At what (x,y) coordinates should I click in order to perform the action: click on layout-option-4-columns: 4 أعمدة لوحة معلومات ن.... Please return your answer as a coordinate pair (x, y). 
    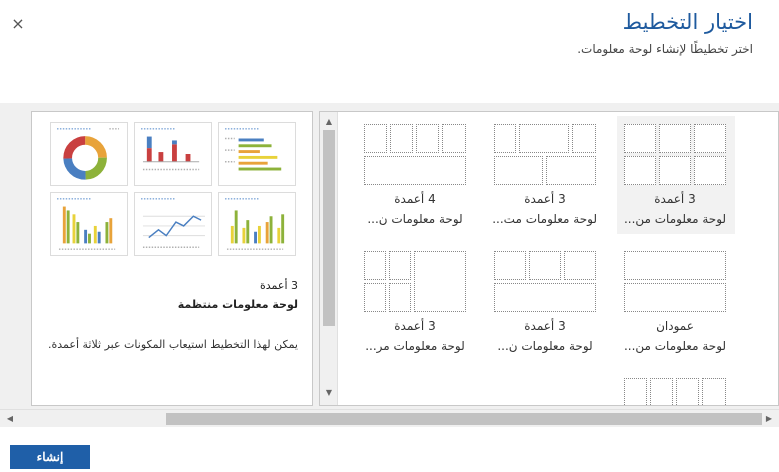
    Looking at the image, I should click on (416, 175).